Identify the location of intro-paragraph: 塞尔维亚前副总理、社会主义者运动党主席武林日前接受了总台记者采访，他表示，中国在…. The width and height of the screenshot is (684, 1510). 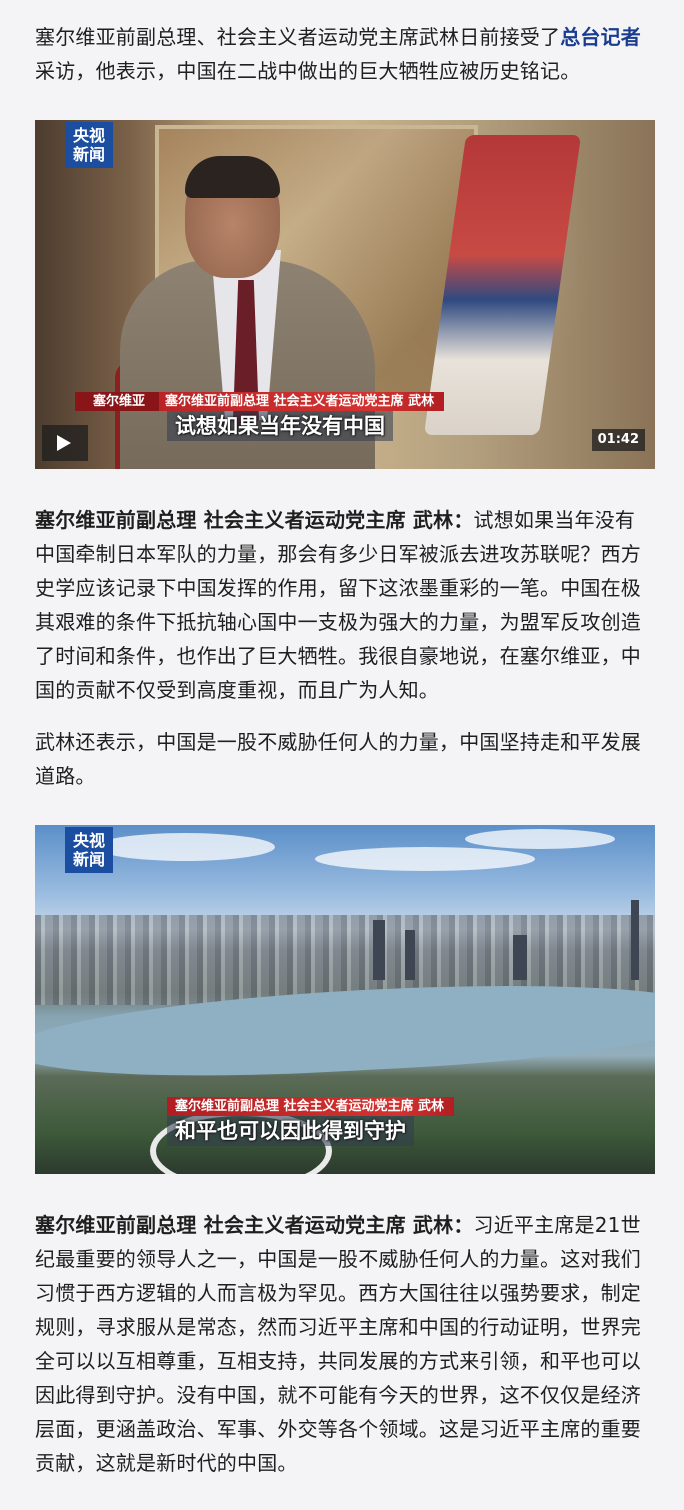
(345, 54).